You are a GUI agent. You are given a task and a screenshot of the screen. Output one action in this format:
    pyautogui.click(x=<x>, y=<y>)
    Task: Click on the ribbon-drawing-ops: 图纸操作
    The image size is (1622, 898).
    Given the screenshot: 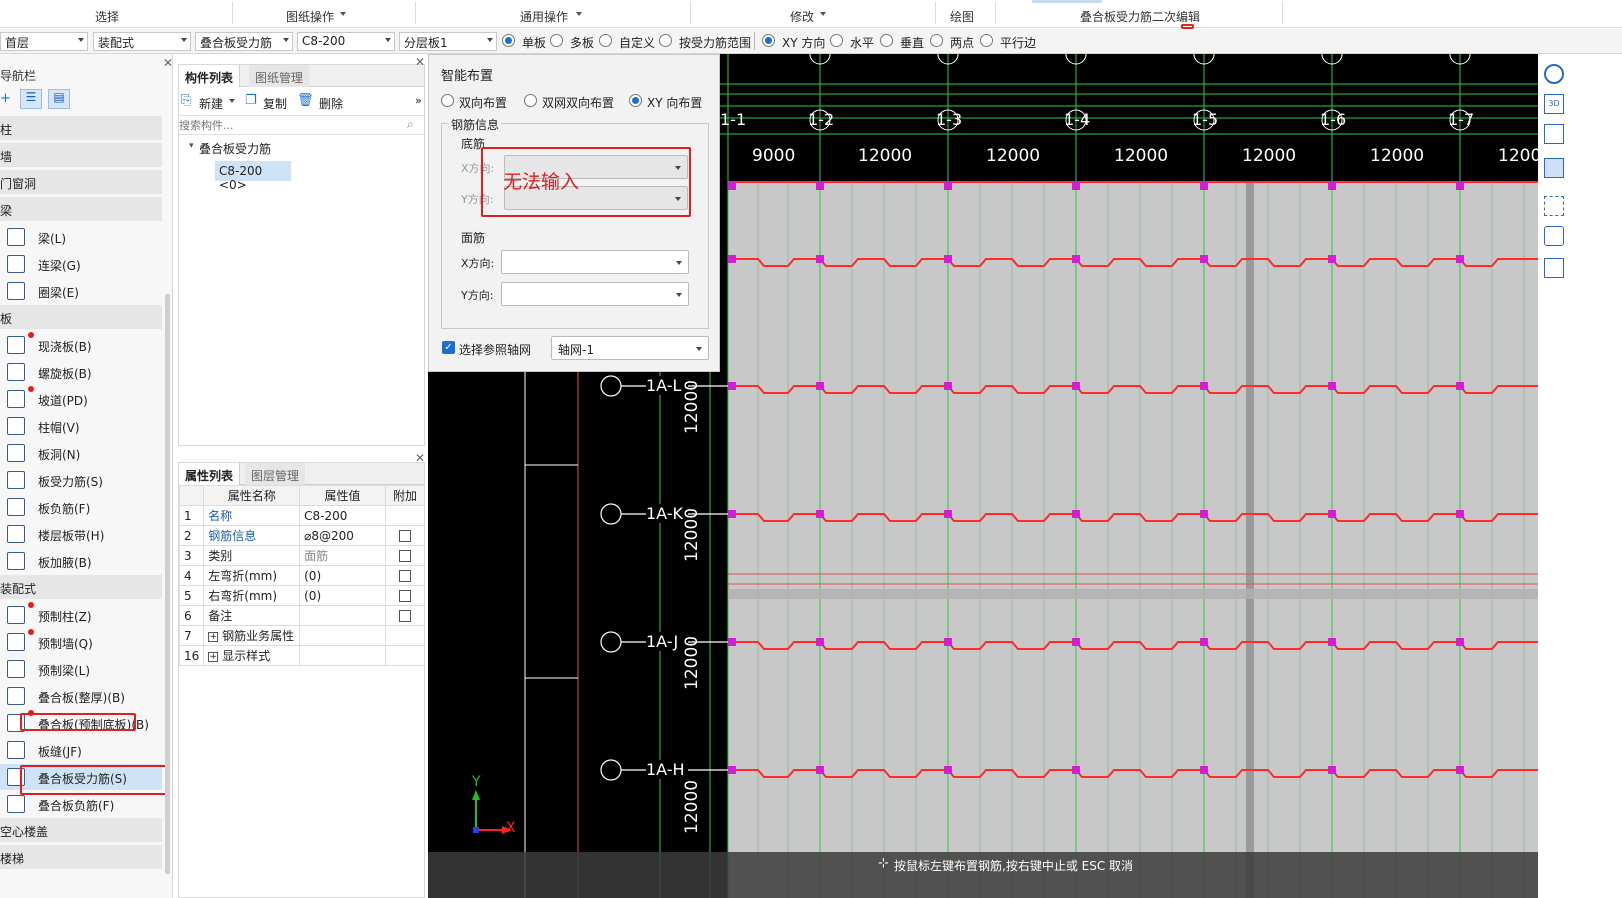 What is the action you would take?
    pyautogui.click(x=310, y=16)
    